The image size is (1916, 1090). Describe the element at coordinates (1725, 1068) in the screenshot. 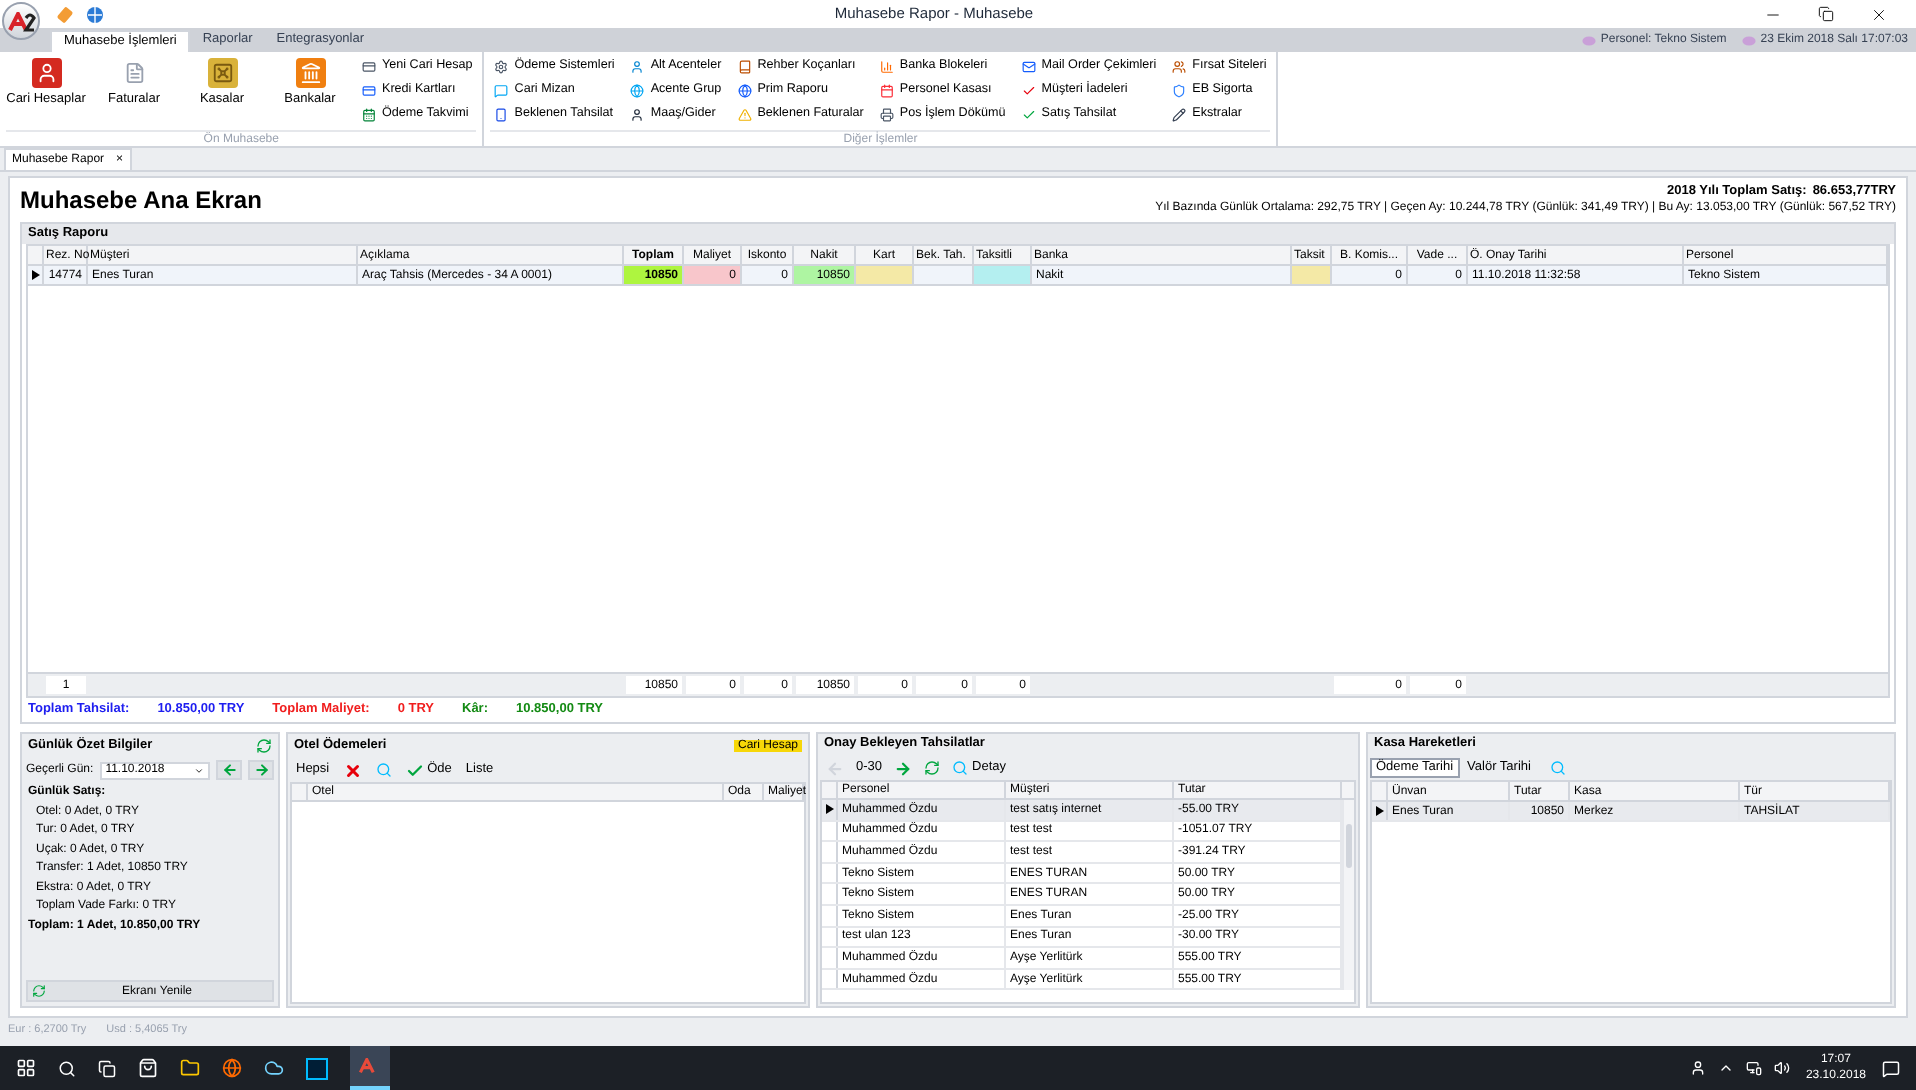

I see `tray-expand-icon` at that location.